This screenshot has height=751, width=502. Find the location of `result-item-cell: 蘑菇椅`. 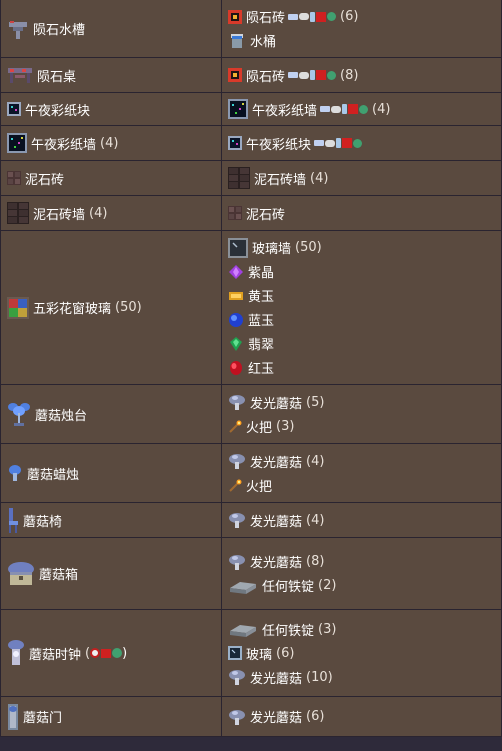

result-item-cell: 蘑菇椅 is located at coordinates (111, 520).